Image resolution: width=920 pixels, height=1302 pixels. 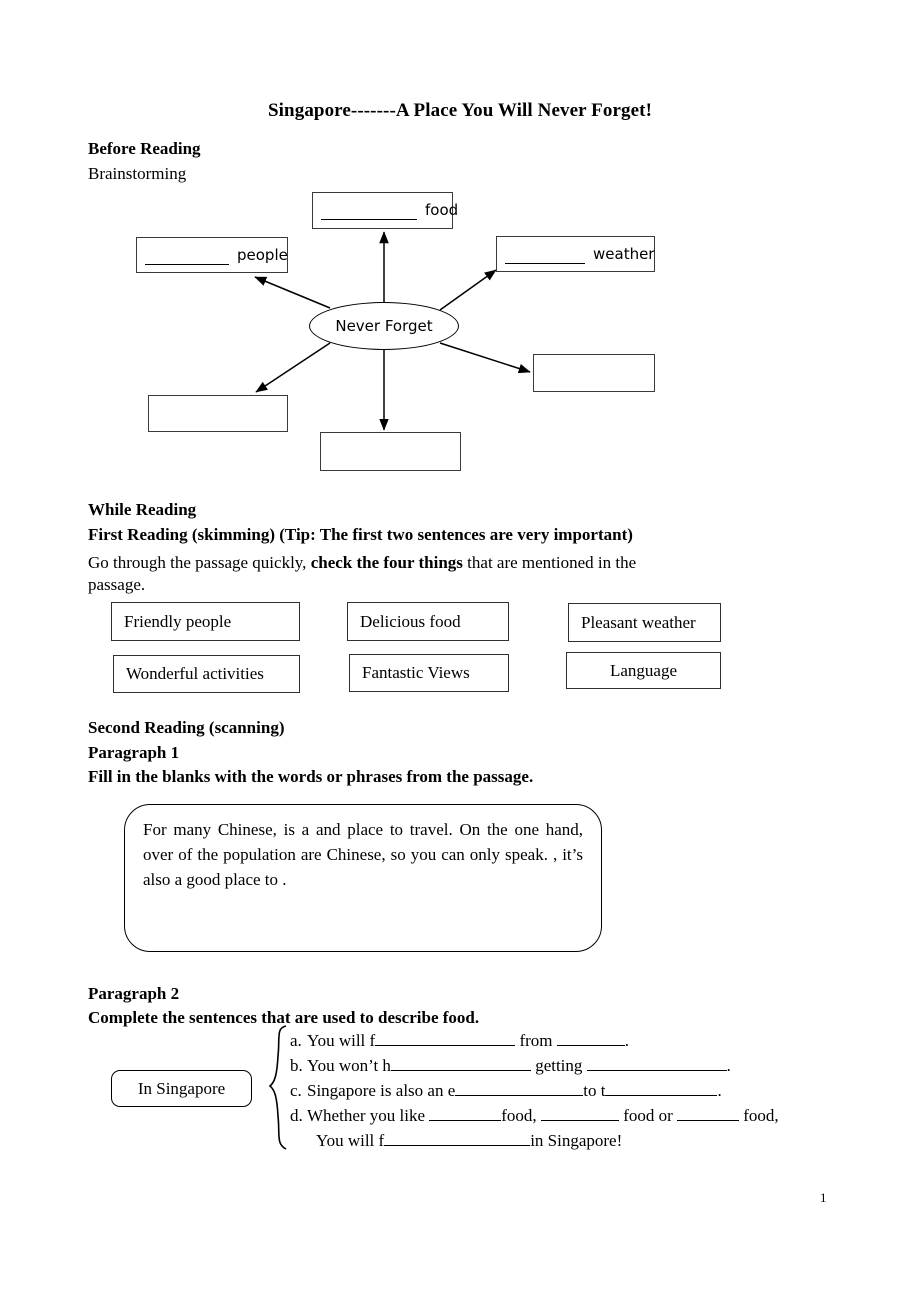 I want to click on sentence-text-d6: in Singapore!, so click(x=576, y=1140).